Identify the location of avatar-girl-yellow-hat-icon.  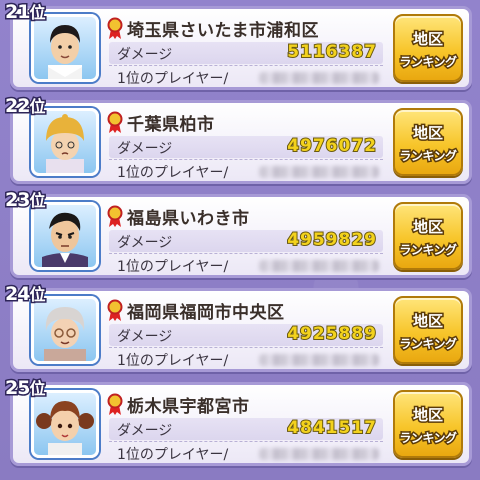
(65, 142).